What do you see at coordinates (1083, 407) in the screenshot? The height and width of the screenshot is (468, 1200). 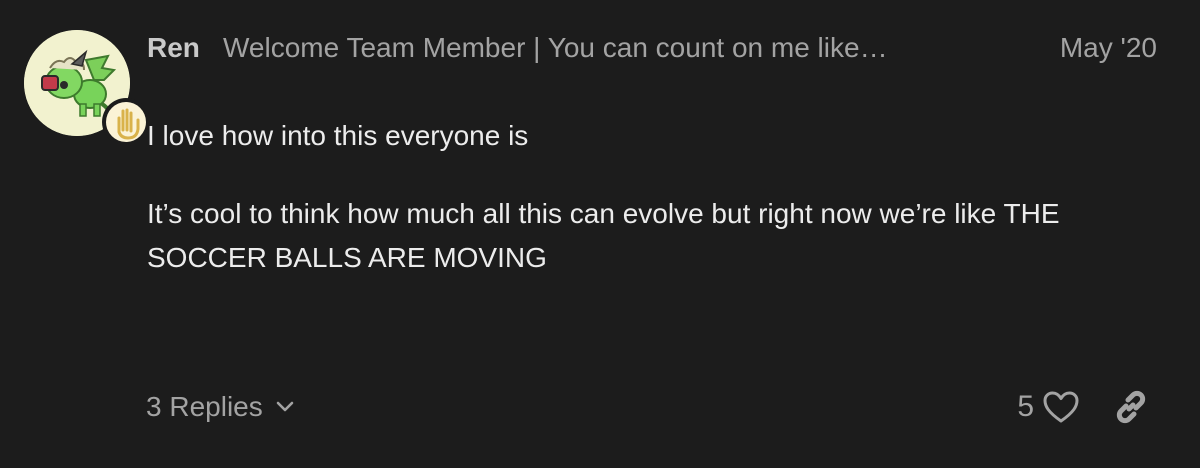 I see `post-actions: 5` at bounding box center [1083, 407].